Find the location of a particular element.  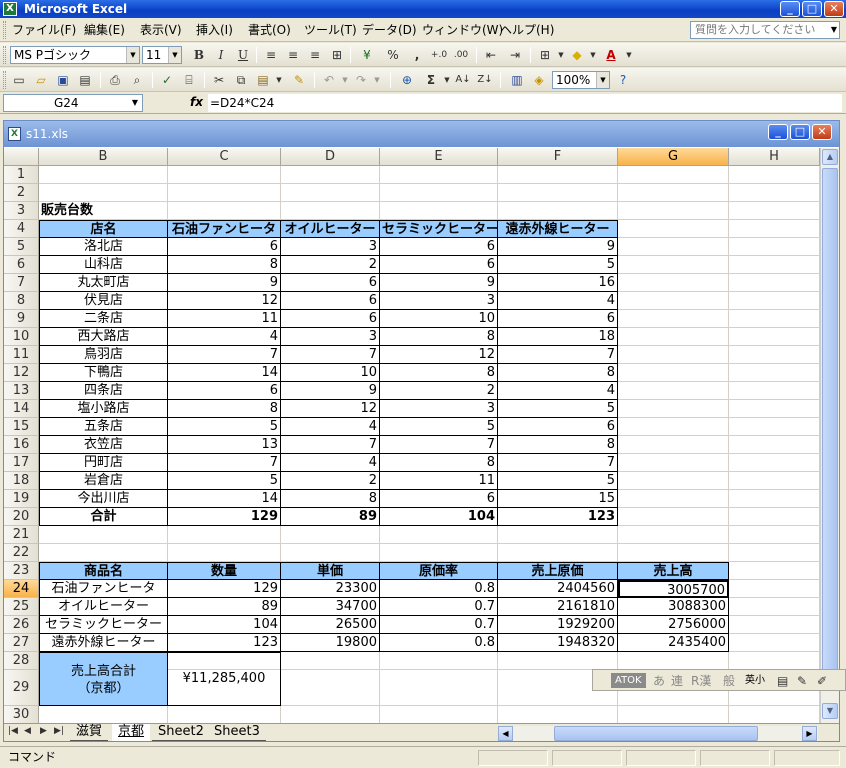

spelling-icon: ✓ is located at coordinates (167, 80).